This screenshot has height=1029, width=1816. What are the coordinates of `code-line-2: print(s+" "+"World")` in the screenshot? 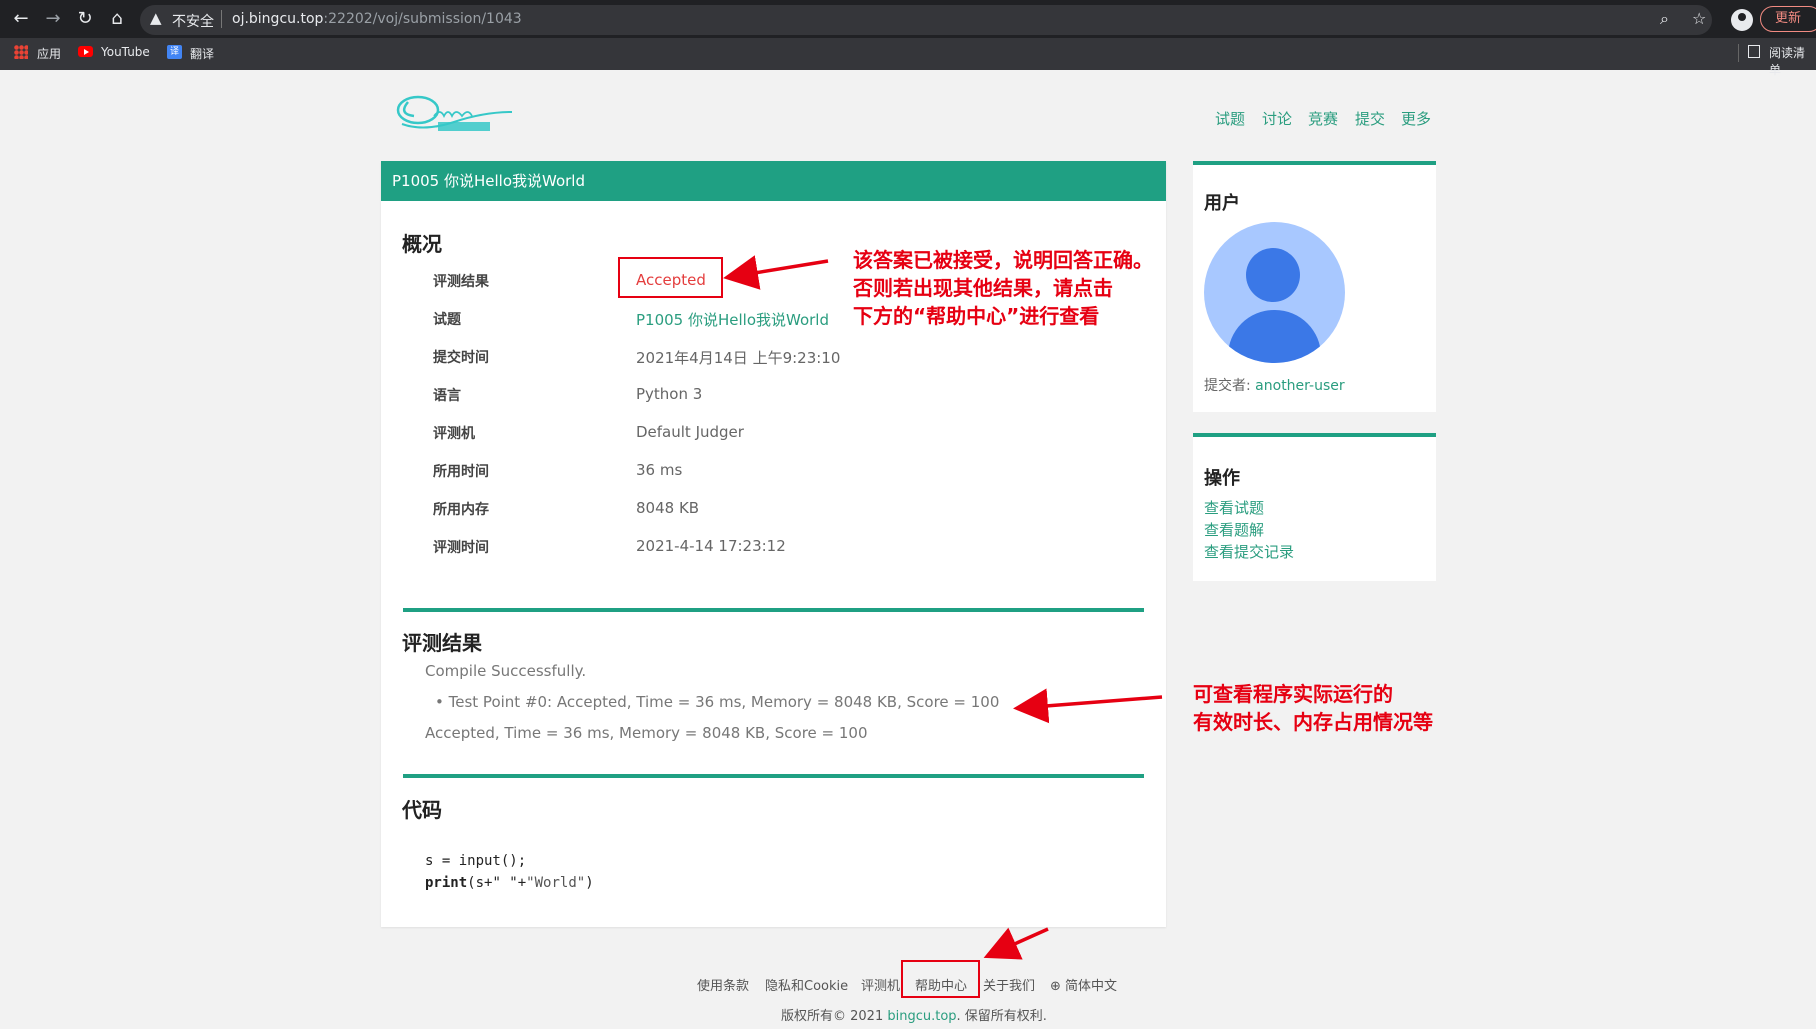 It's located at (509, 883).